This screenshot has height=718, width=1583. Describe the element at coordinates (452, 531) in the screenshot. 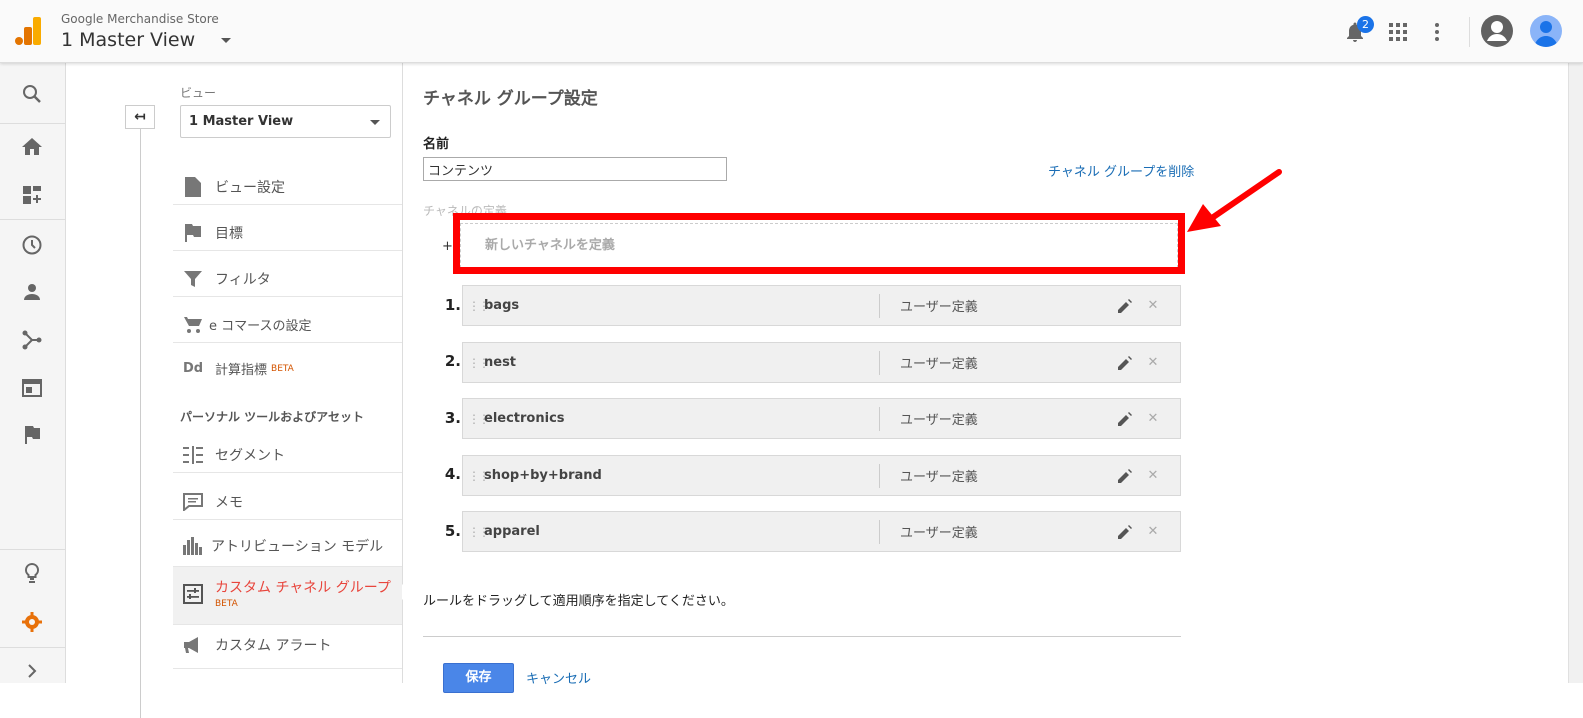

I see `rule-number: 5.` at that location.